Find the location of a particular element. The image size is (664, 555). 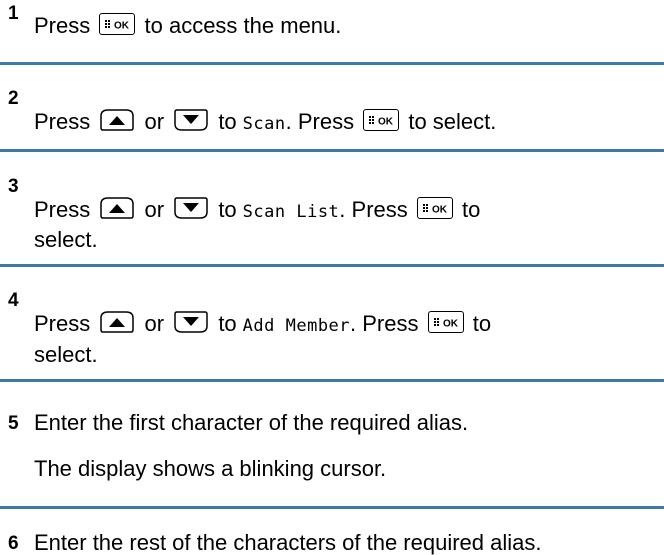

step-number: 6 is located at coordinates (13, 543).